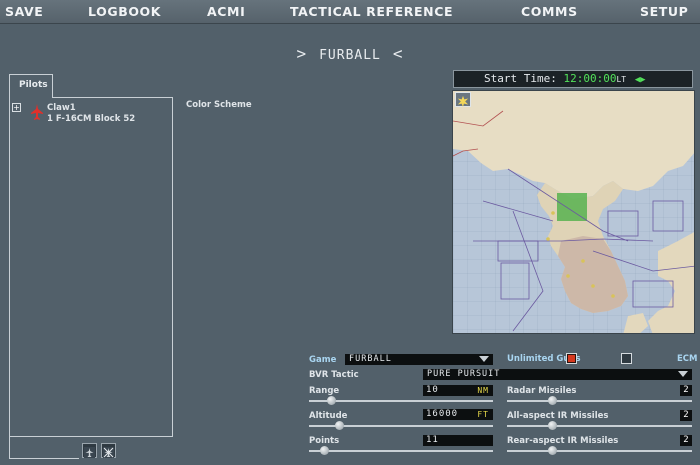  I want to click on time-zone-suffix: LT, so click(621, 79).